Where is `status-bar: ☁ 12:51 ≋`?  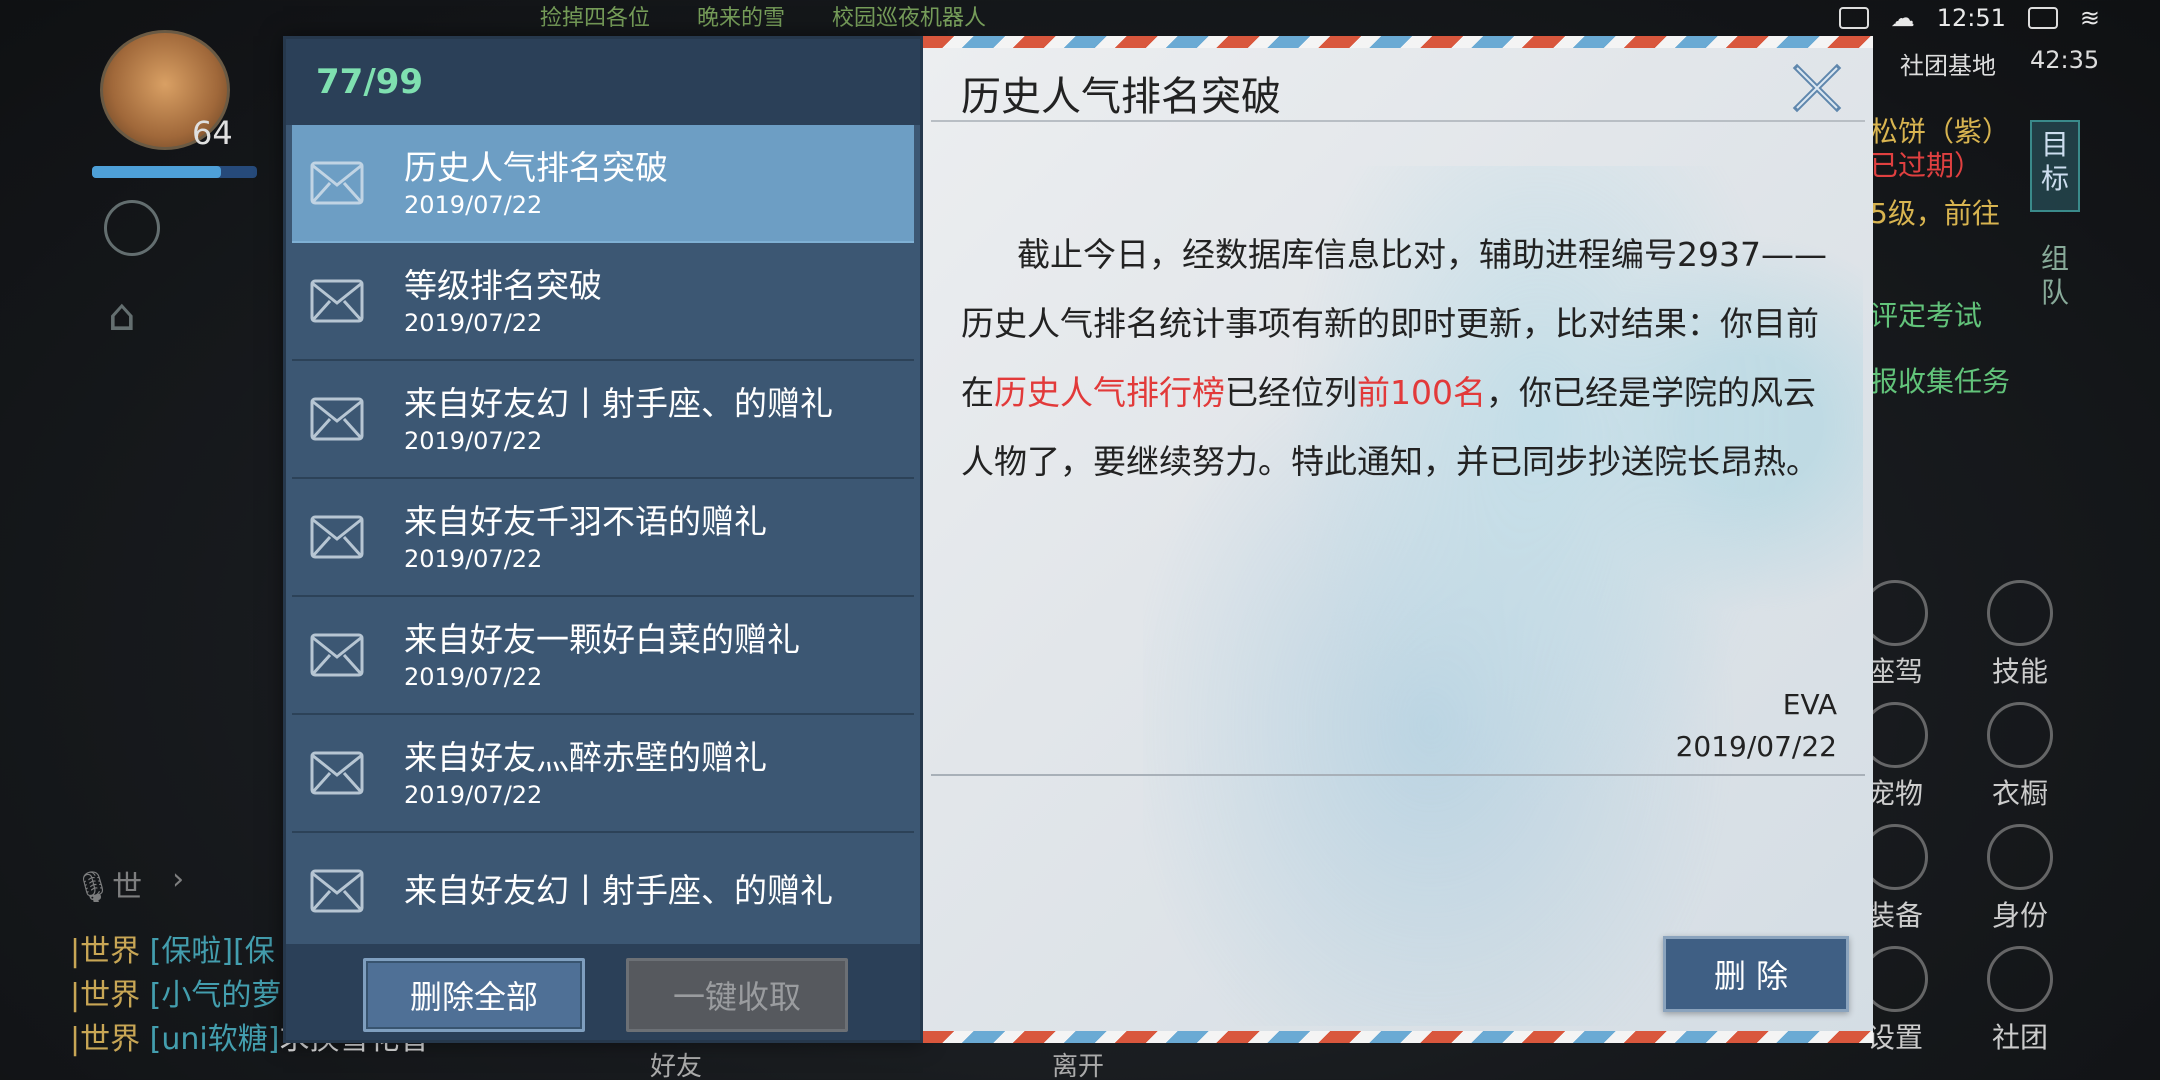 status-bar: ☁ 12:51 ≋ is located at coordinates (1969, 18).